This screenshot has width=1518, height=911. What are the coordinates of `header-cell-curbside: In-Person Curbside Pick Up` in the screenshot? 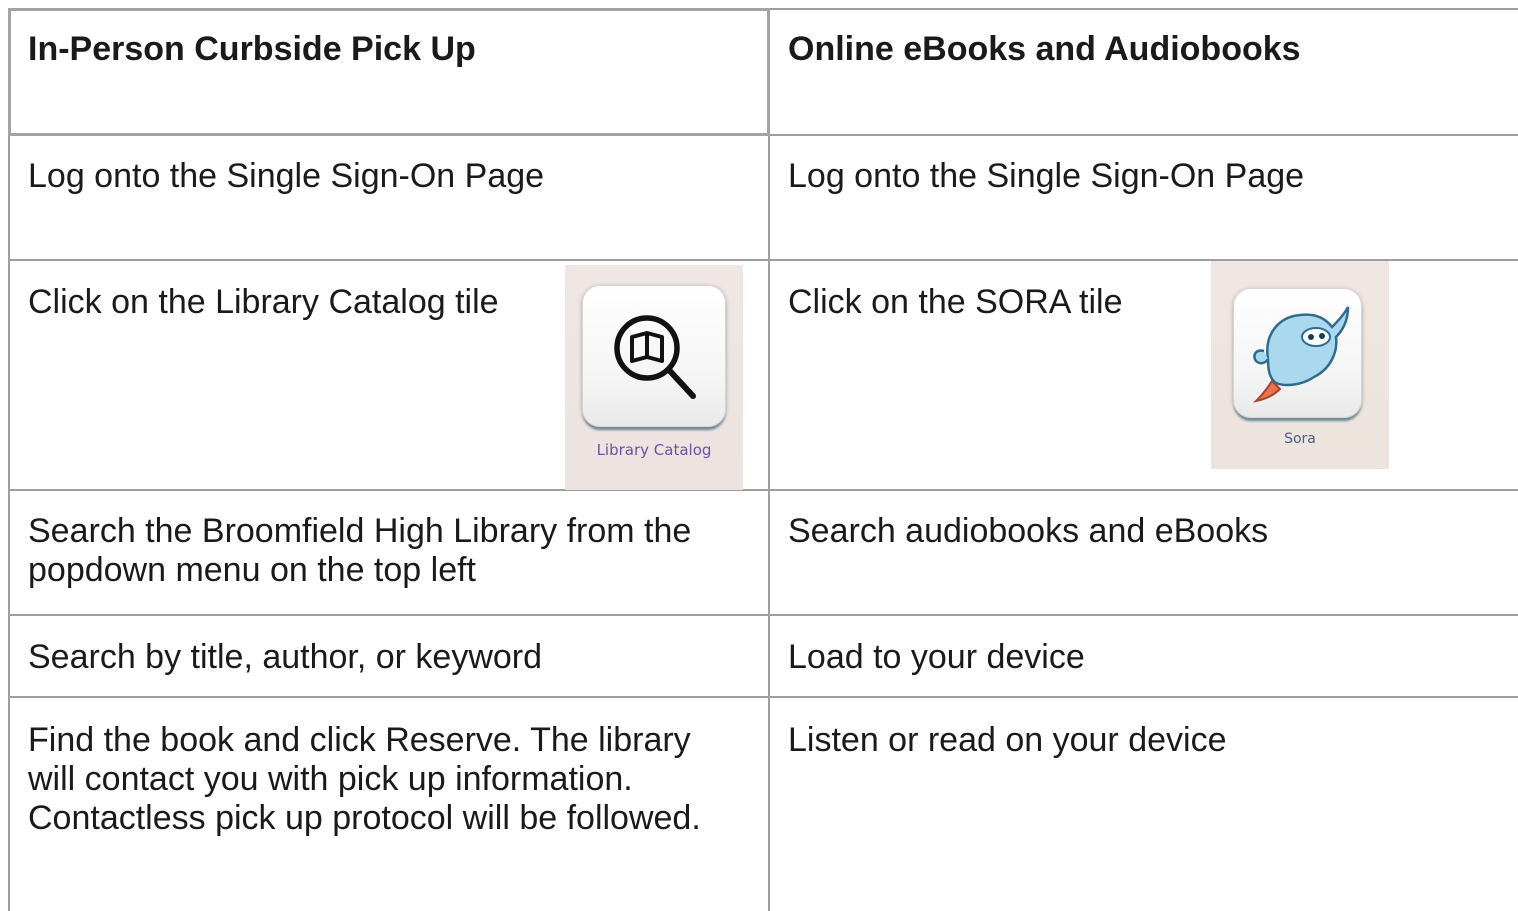 It's located at (384, 49).